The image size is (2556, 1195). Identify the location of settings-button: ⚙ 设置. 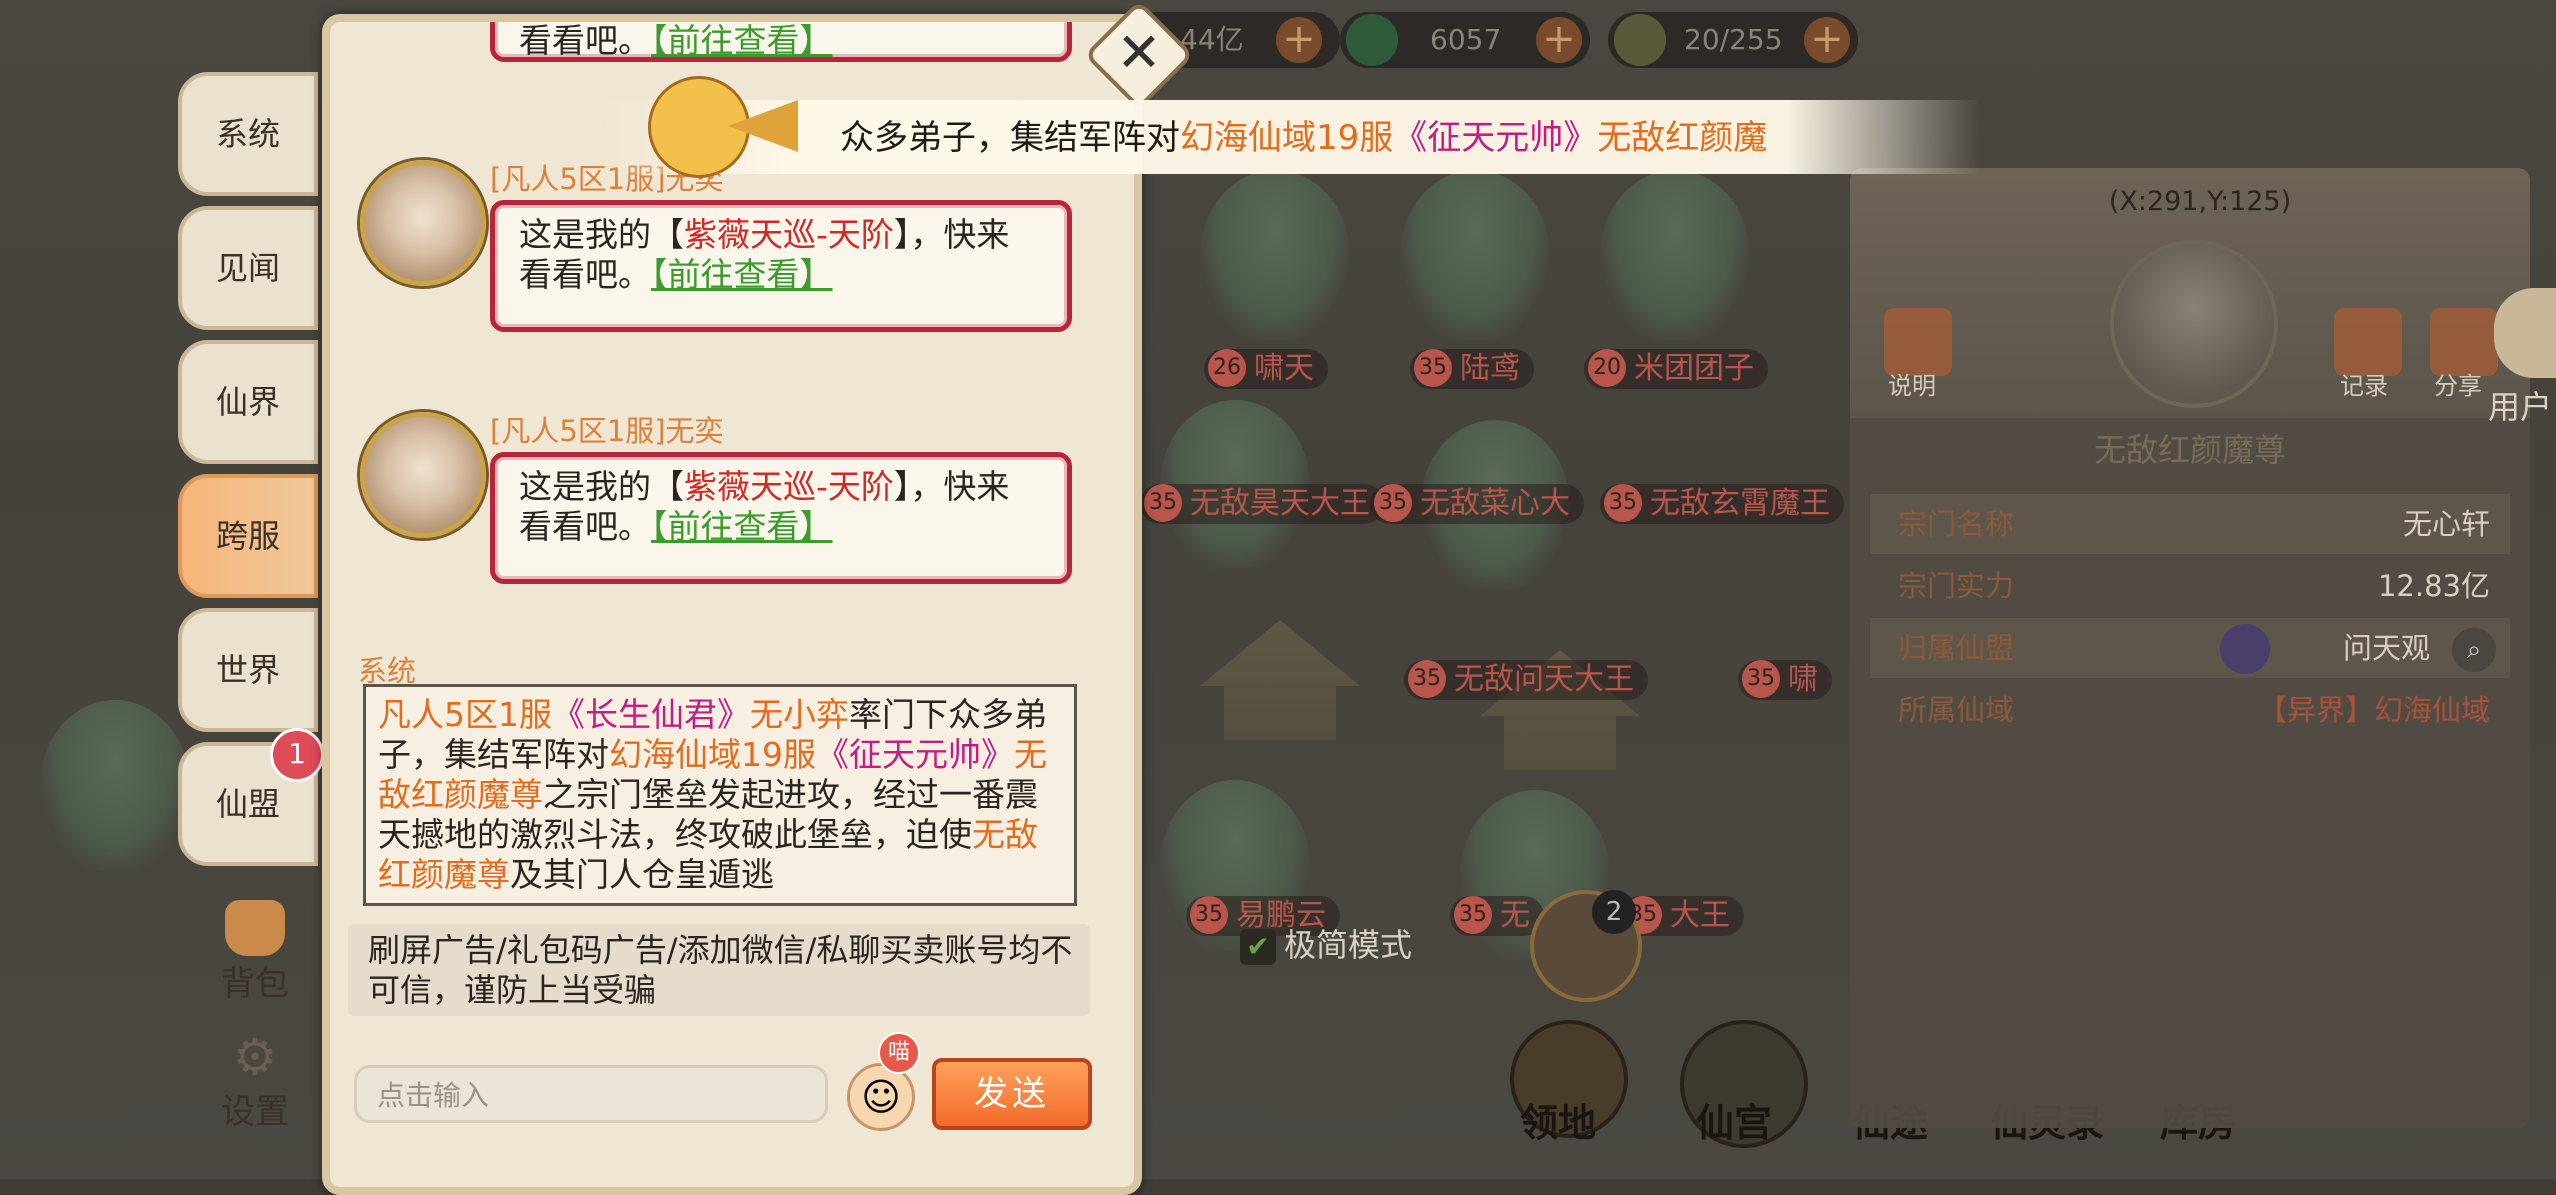
(255, 1085).